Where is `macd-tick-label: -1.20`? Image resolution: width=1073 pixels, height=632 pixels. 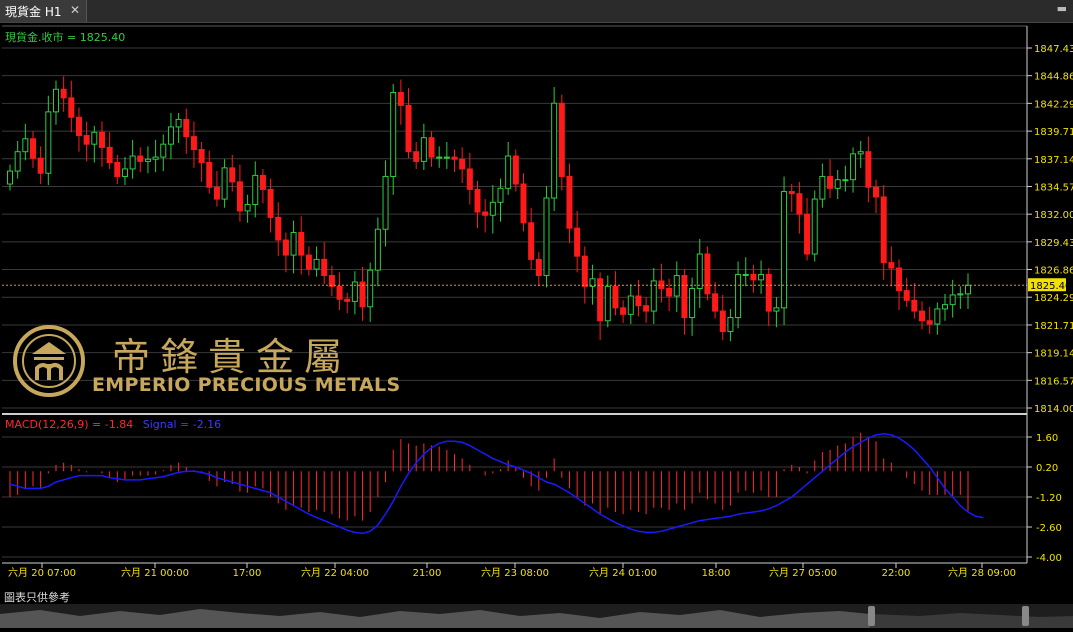
macd-tick-label: -1.20 is located at coordinates (1049, 498).